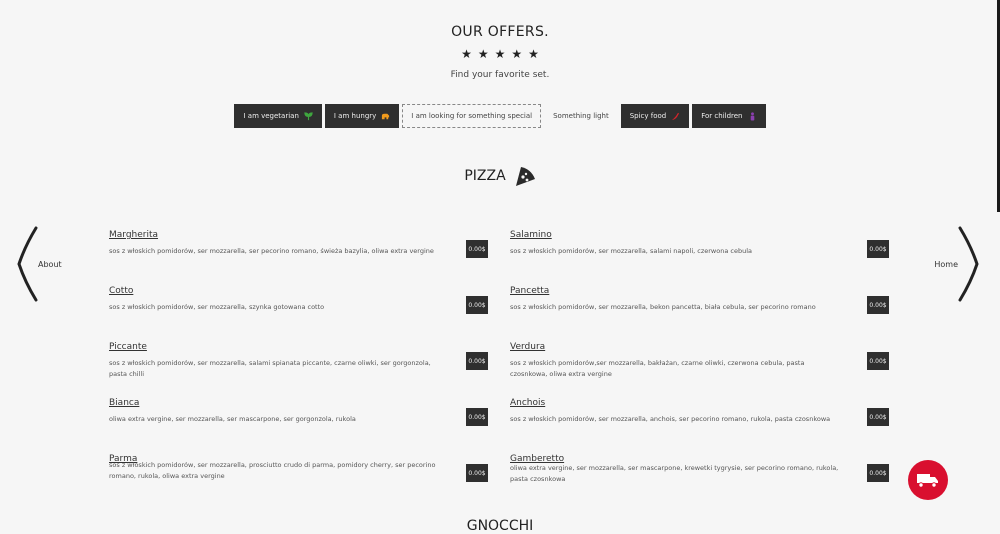 The height and width of the screenshot is (534, 1000). I want to click on item-name-link: Bianca, so click(124, 403).